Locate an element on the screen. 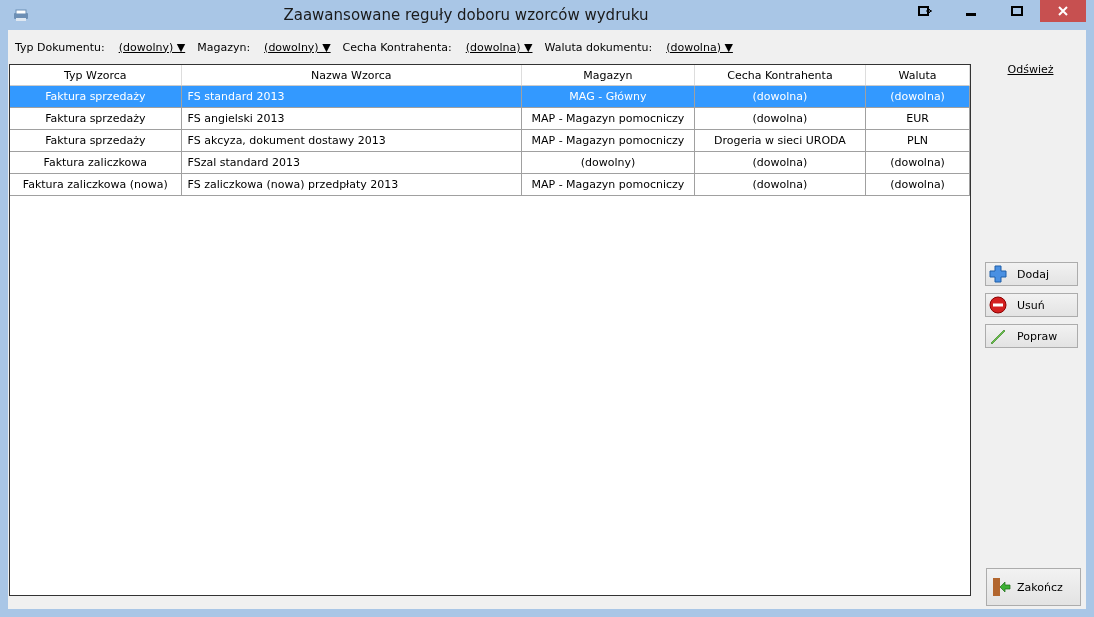  table-row: Faktura zaliczkowa (nowa) FS zaliczkowa (nowa) przedpłaty 2013 MAP - Magazyn pomocniczy (dowolna) (dowolna) is located at coordinates (490, 184).